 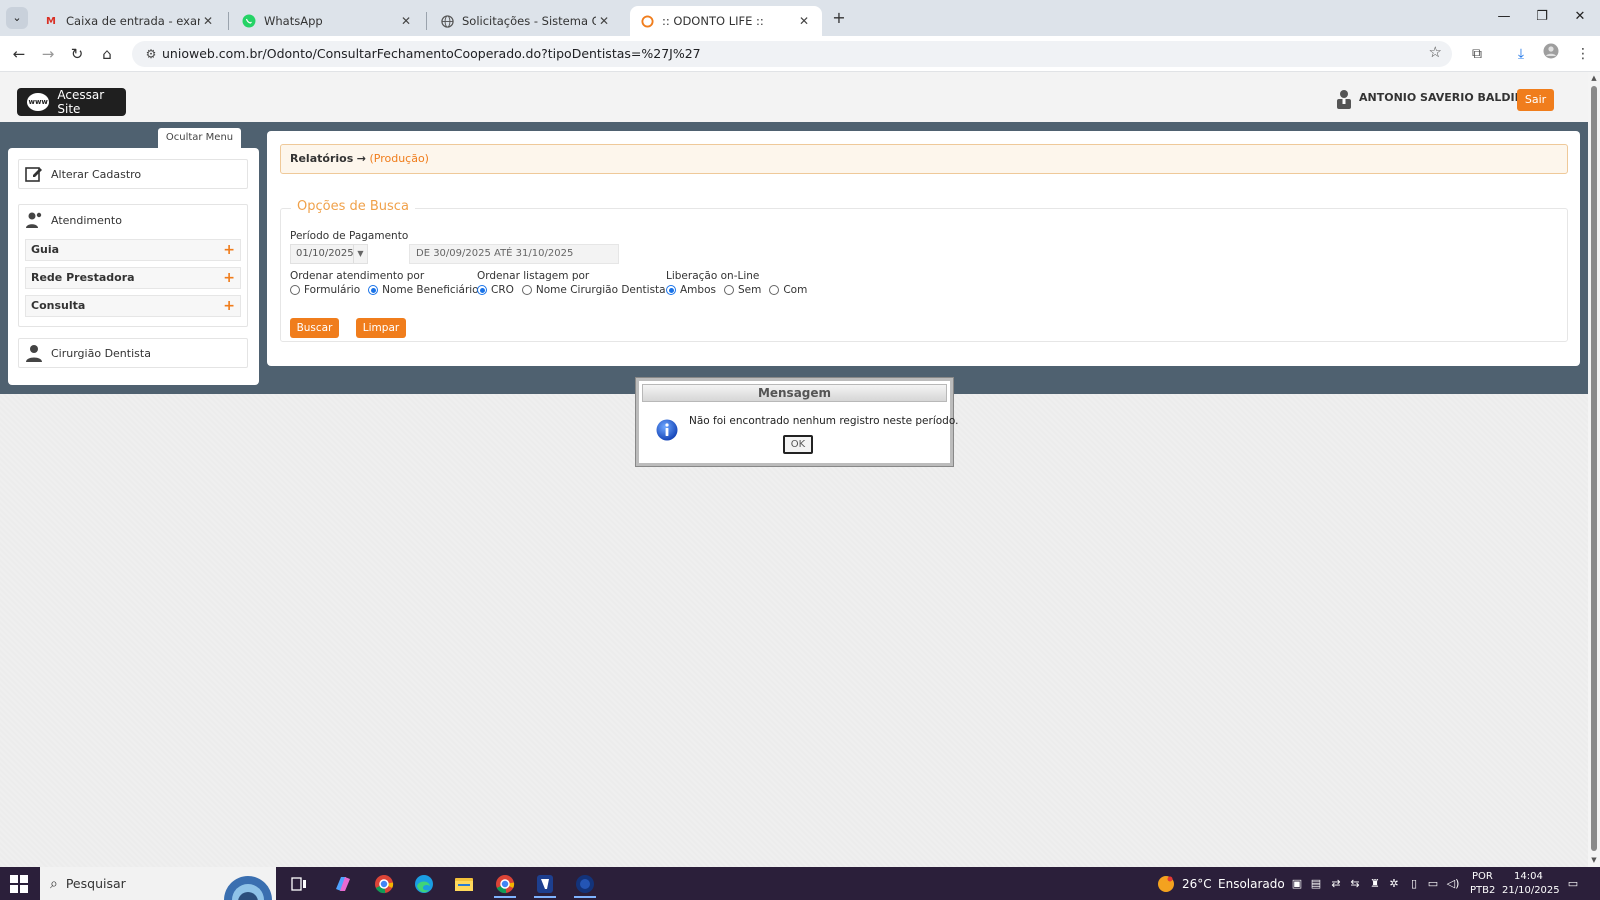 I want to click on ordenar-atendimento-group: Formulário Nome Beneficiário, so click(x=388, y=290).